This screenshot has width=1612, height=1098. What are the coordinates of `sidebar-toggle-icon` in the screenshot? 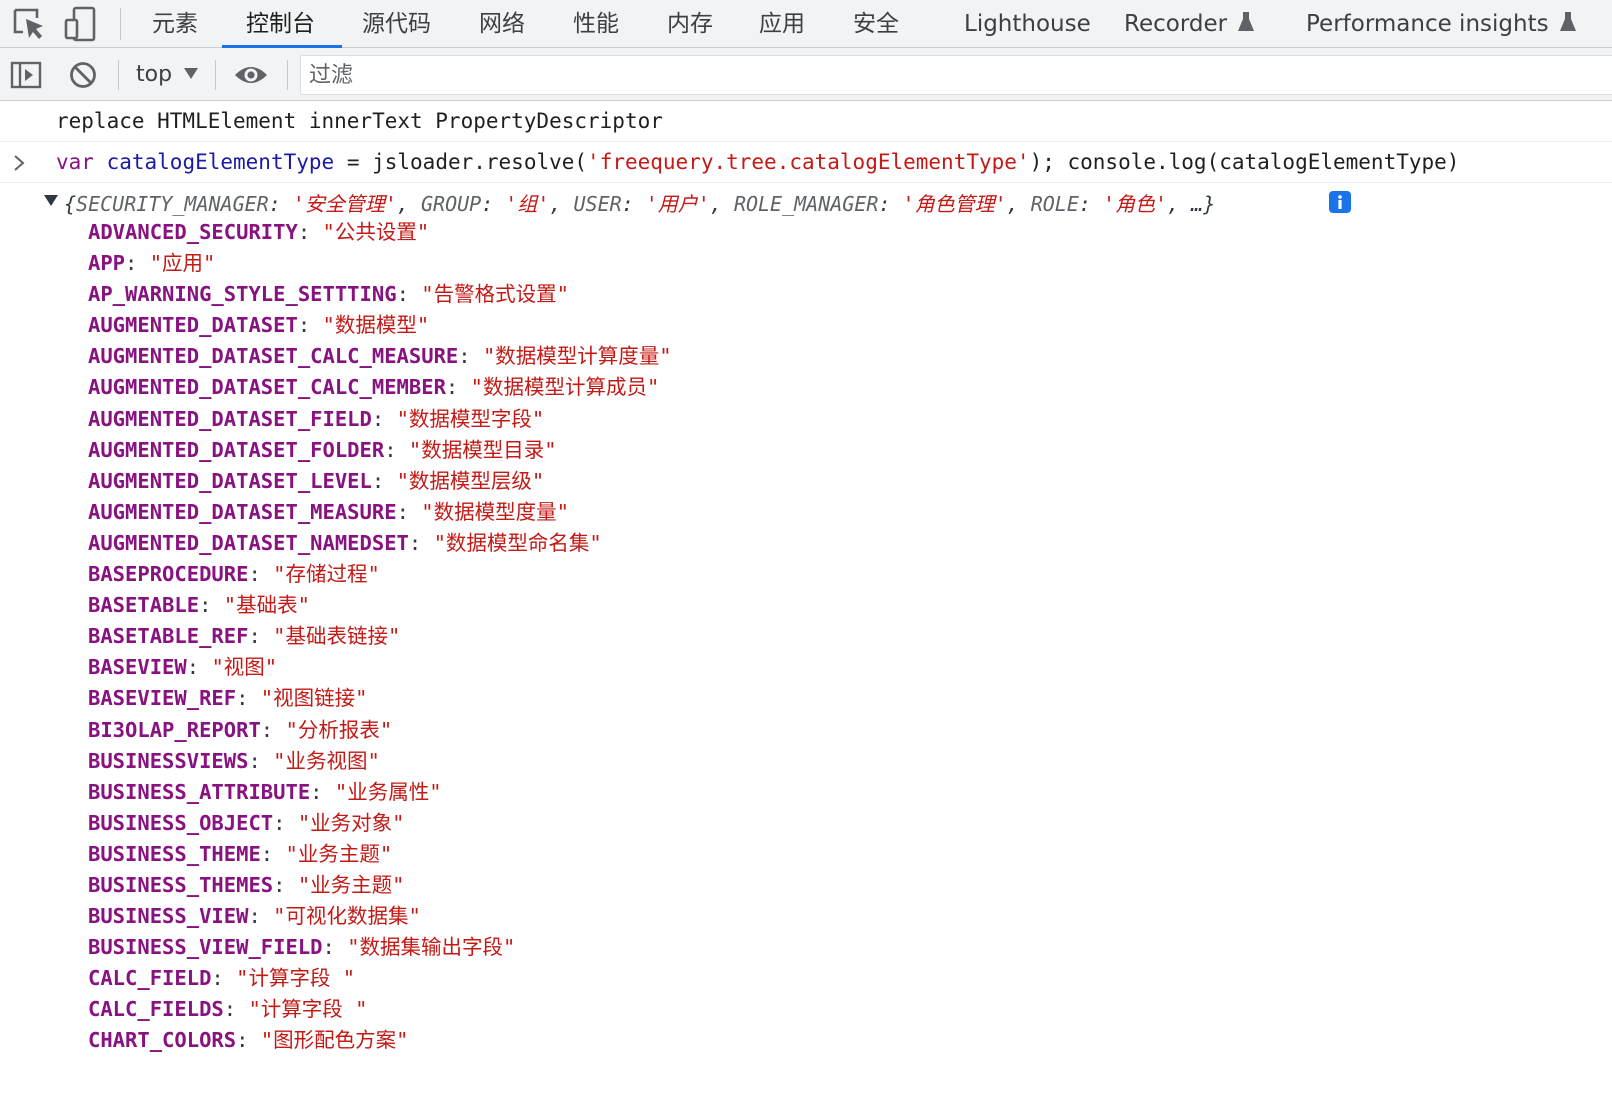 It's located at (26, 75).